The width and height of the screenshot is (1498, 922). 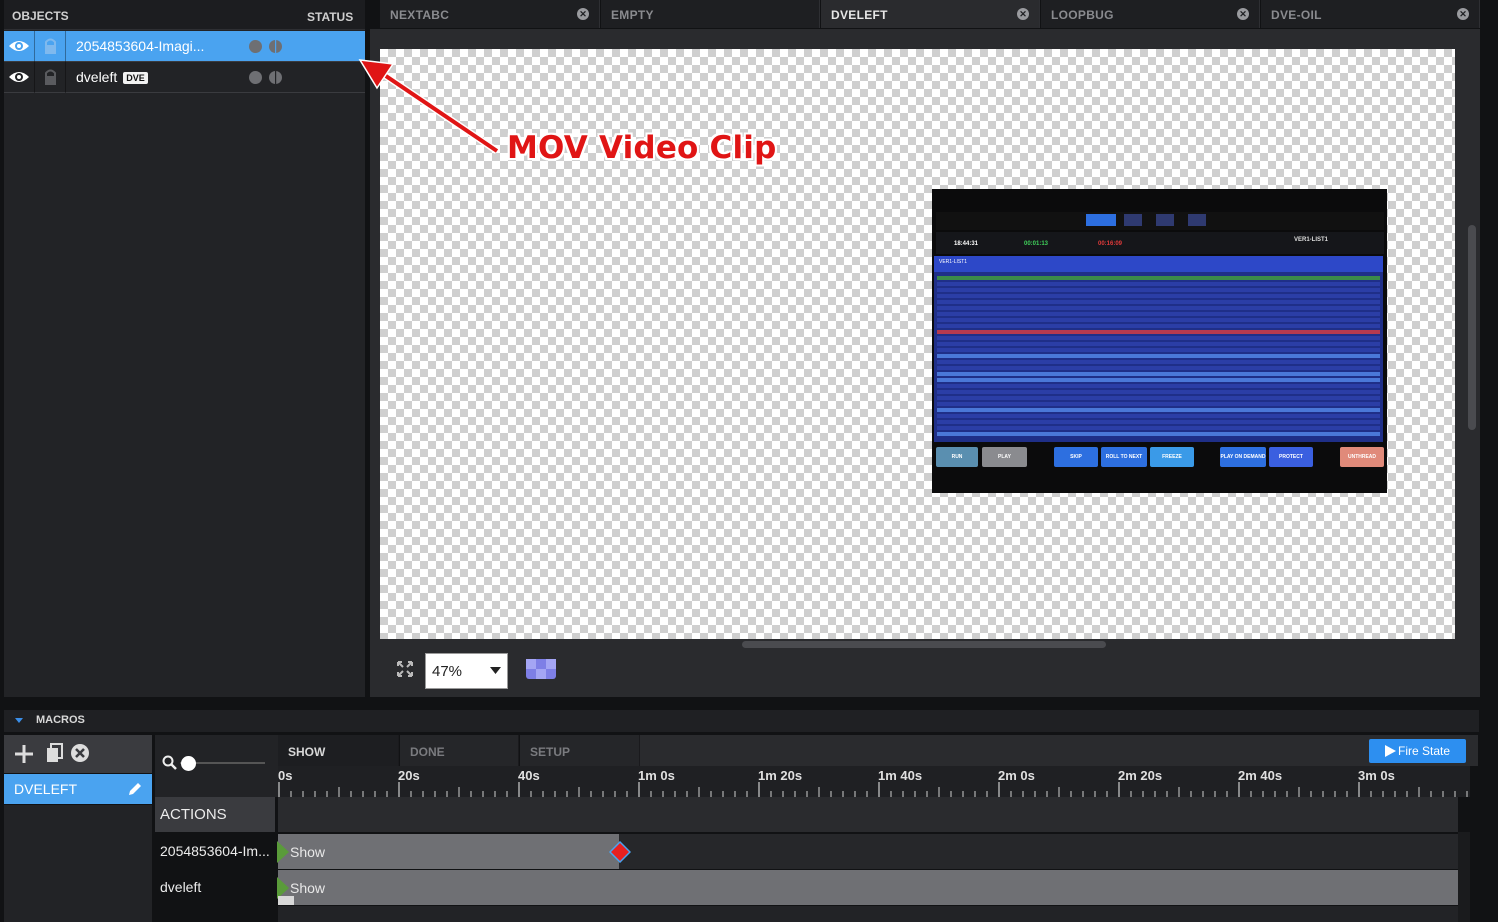 What do you see at coordinates (338, 750) in the screenshot?
I see `tab-show: SHOW` at bounding box center [338, 750].